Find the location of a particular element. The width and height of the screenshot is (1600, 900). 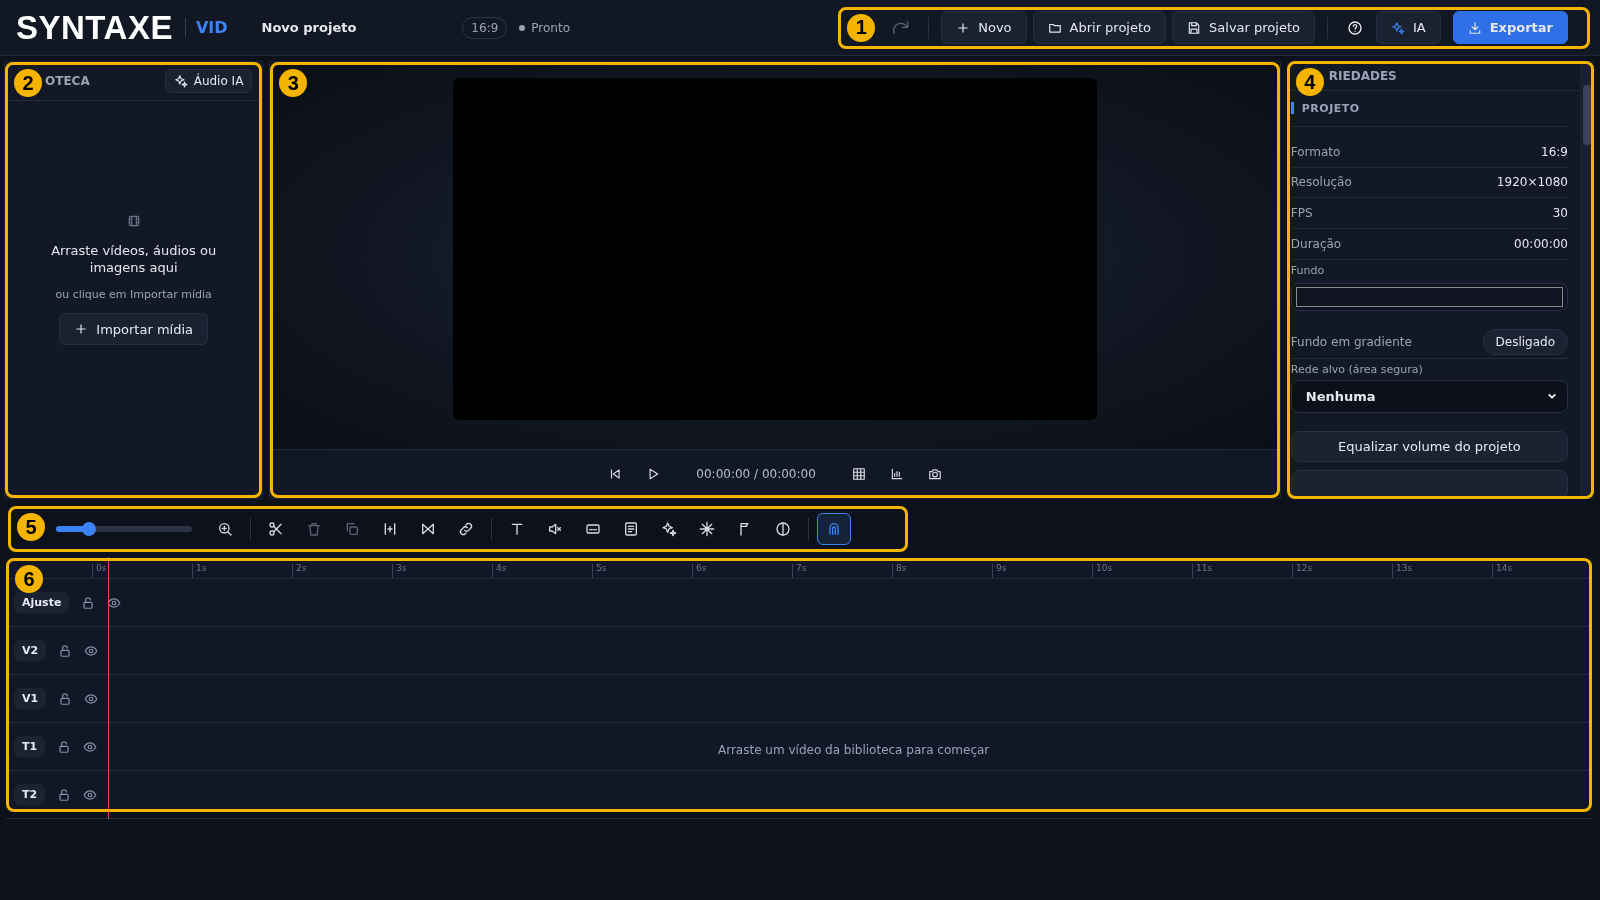

ruler-tick: 3s is located at coordinates (442, 571).